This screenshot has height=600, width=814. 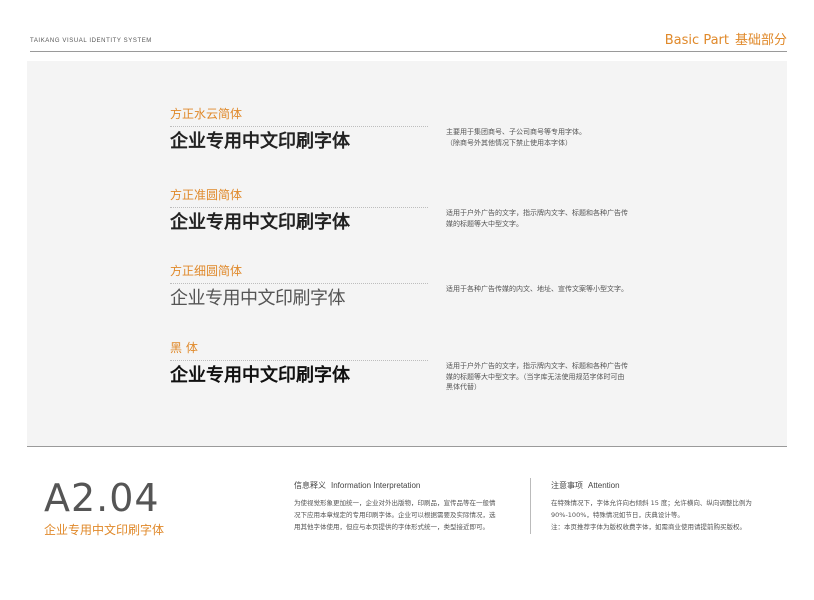 What do you see at coordinates (567, 485) in the screenshot?
I see `attention-heading-cn: 注意事项` at bounding box center [567, 485].